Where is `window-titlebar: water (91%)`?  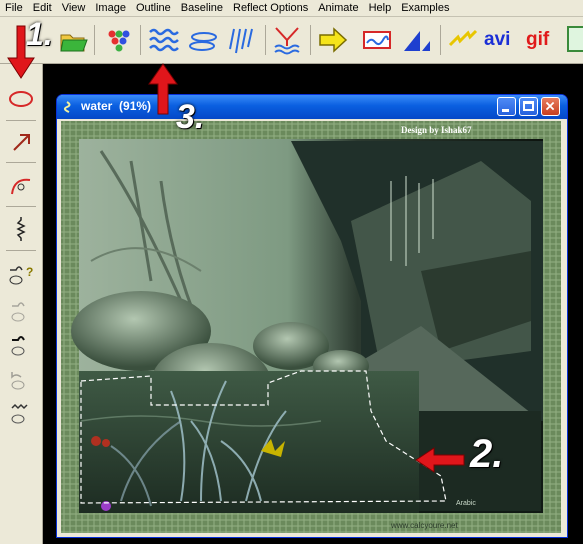
window-titlebar: water (91%) is located at coordinates (312, 107).